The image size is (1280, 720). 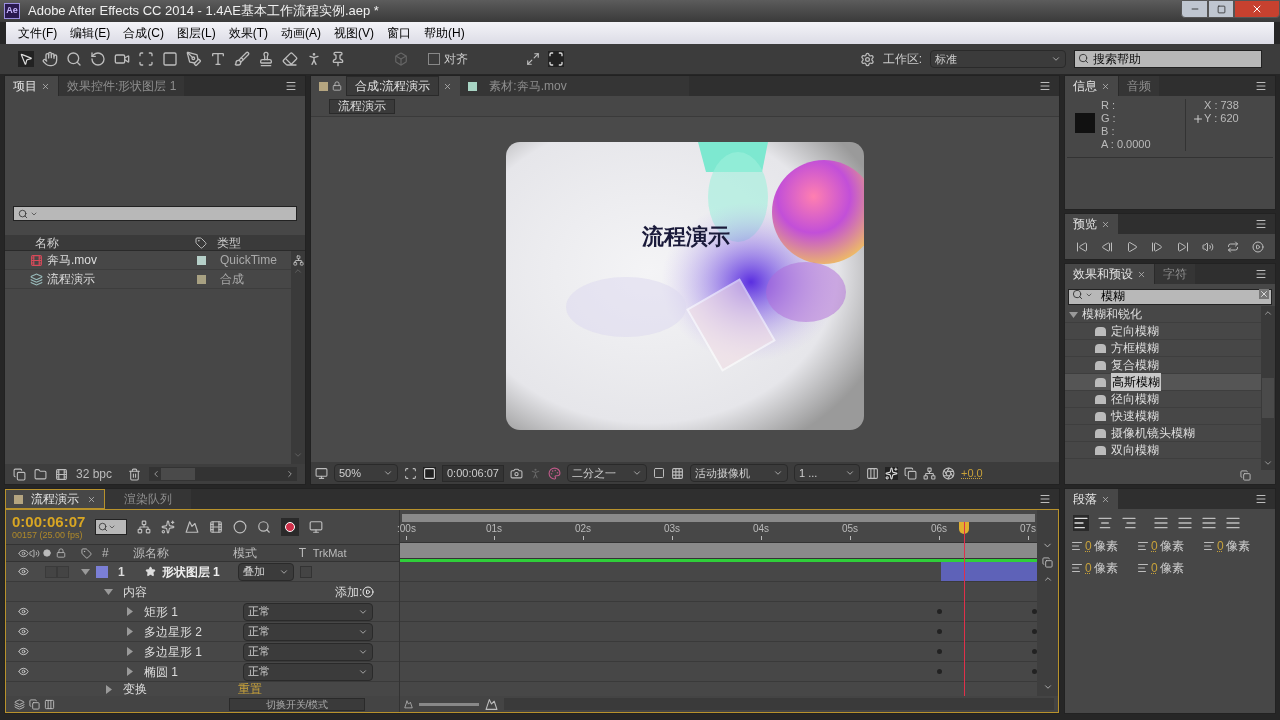 I want to click on shape-group-name: 矩形 1, so click(x=193, y=611).